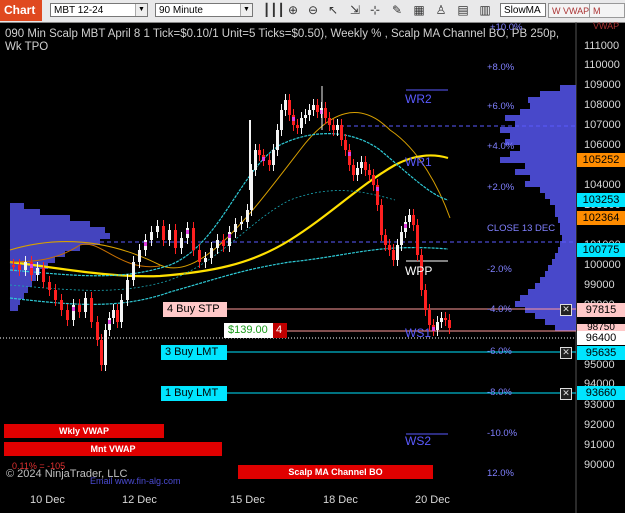 This screenshot has width=625, height=513. Describe the element at coordinates (499, 392) in the screenshot. I see `pct-label: -8.0%` at that location.